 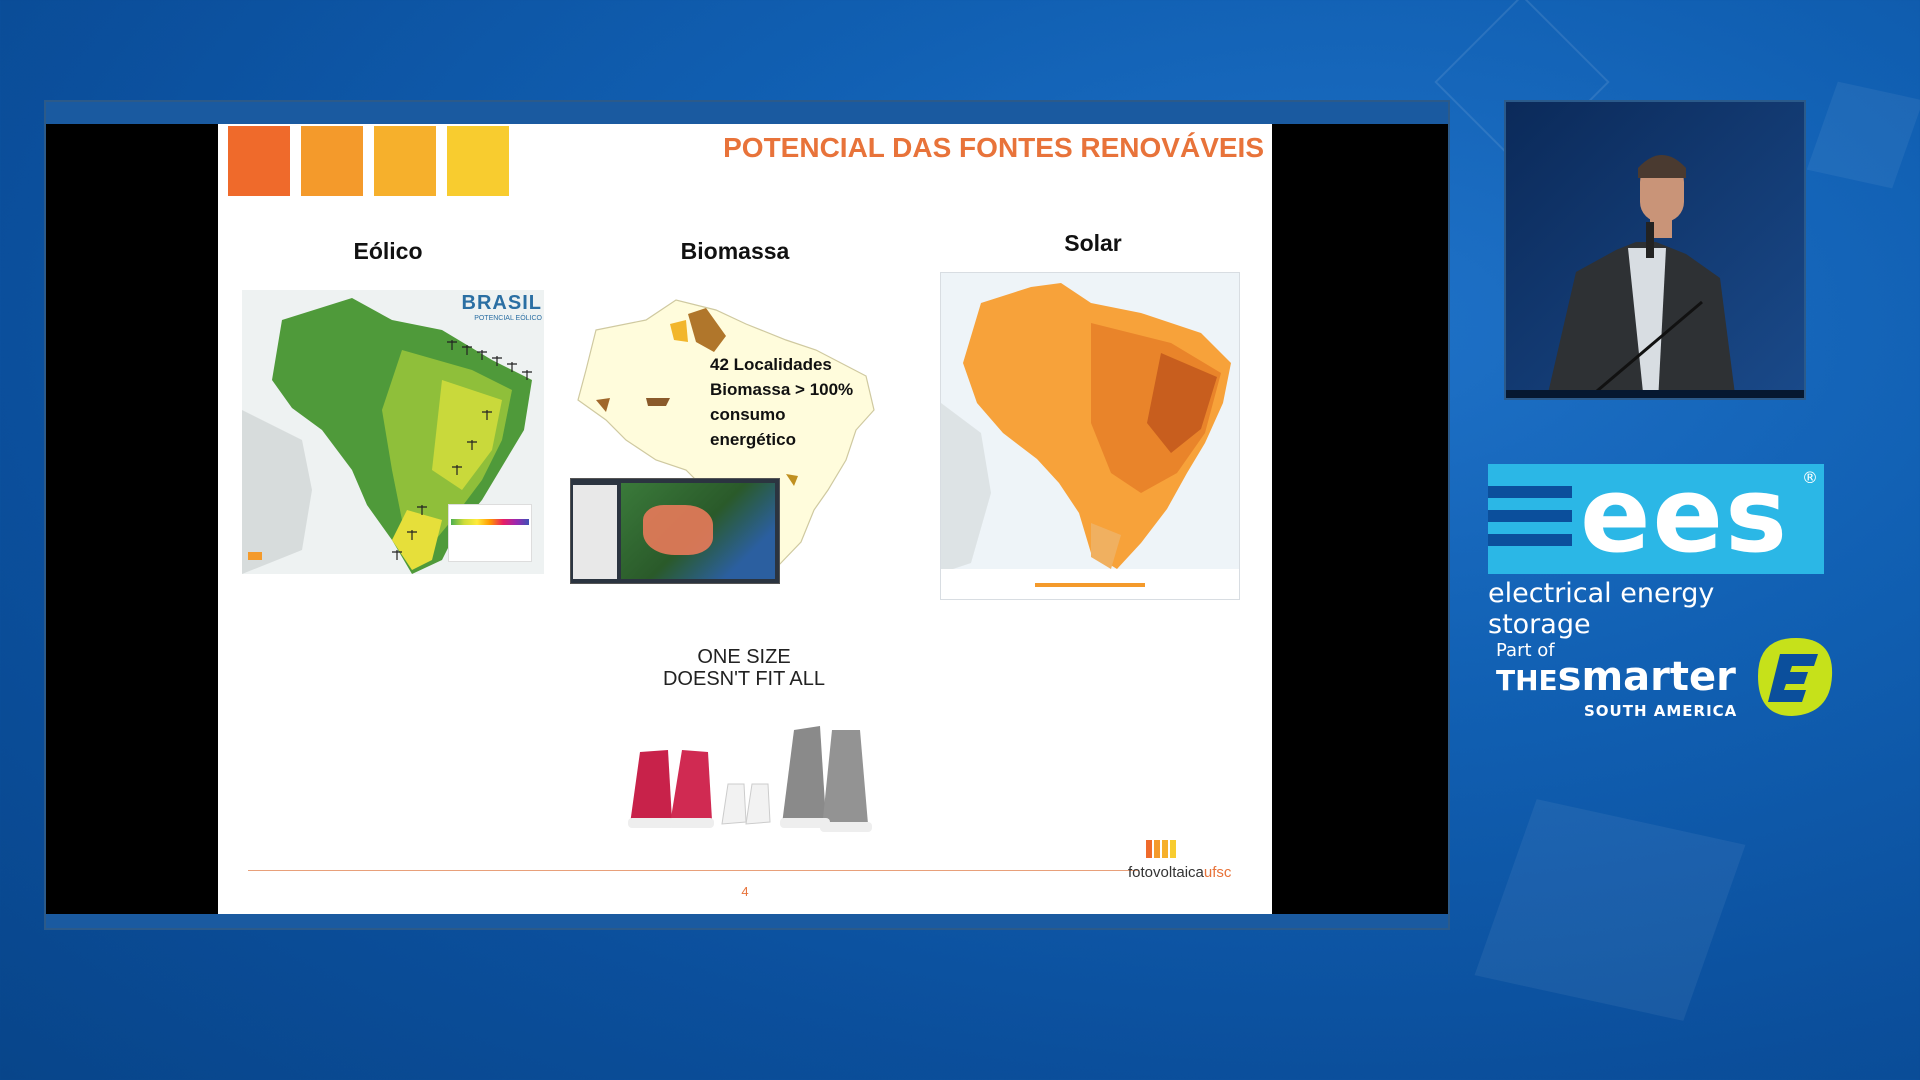 I want to click on solar-irradiation-map, so click(x=1090, y=436).